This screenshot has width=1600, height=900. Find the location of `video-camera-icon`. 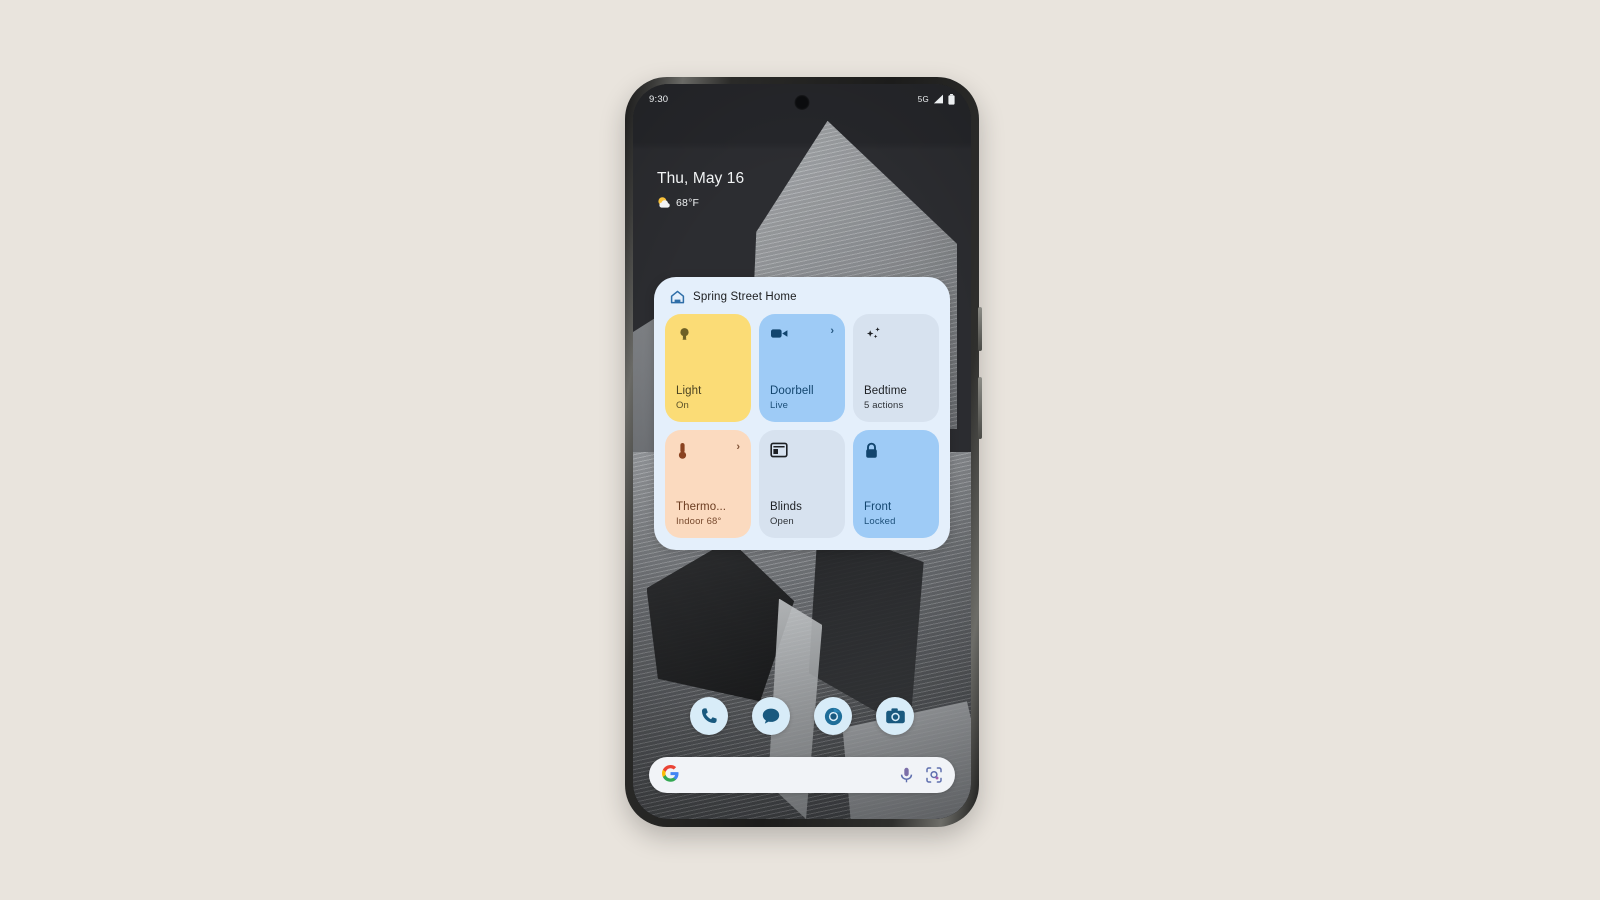

video-camera-icon is located at coordinates (779, 333).